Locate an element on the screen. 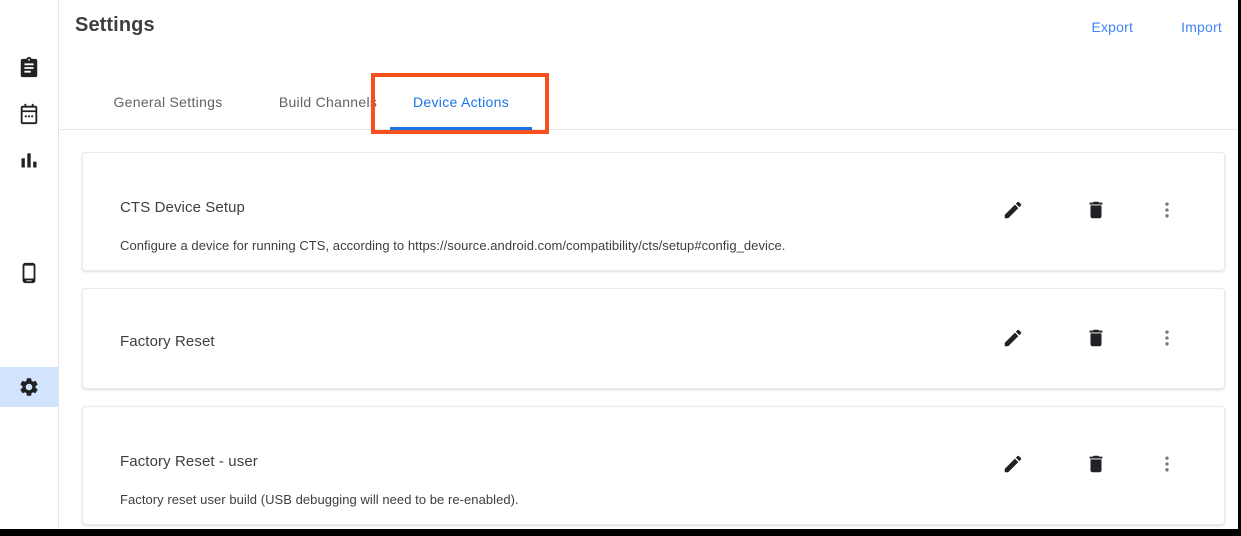 This screenshot has height=536, width=1241. device-action-title: Factory Reset - user is located at coordinates (189, 461).